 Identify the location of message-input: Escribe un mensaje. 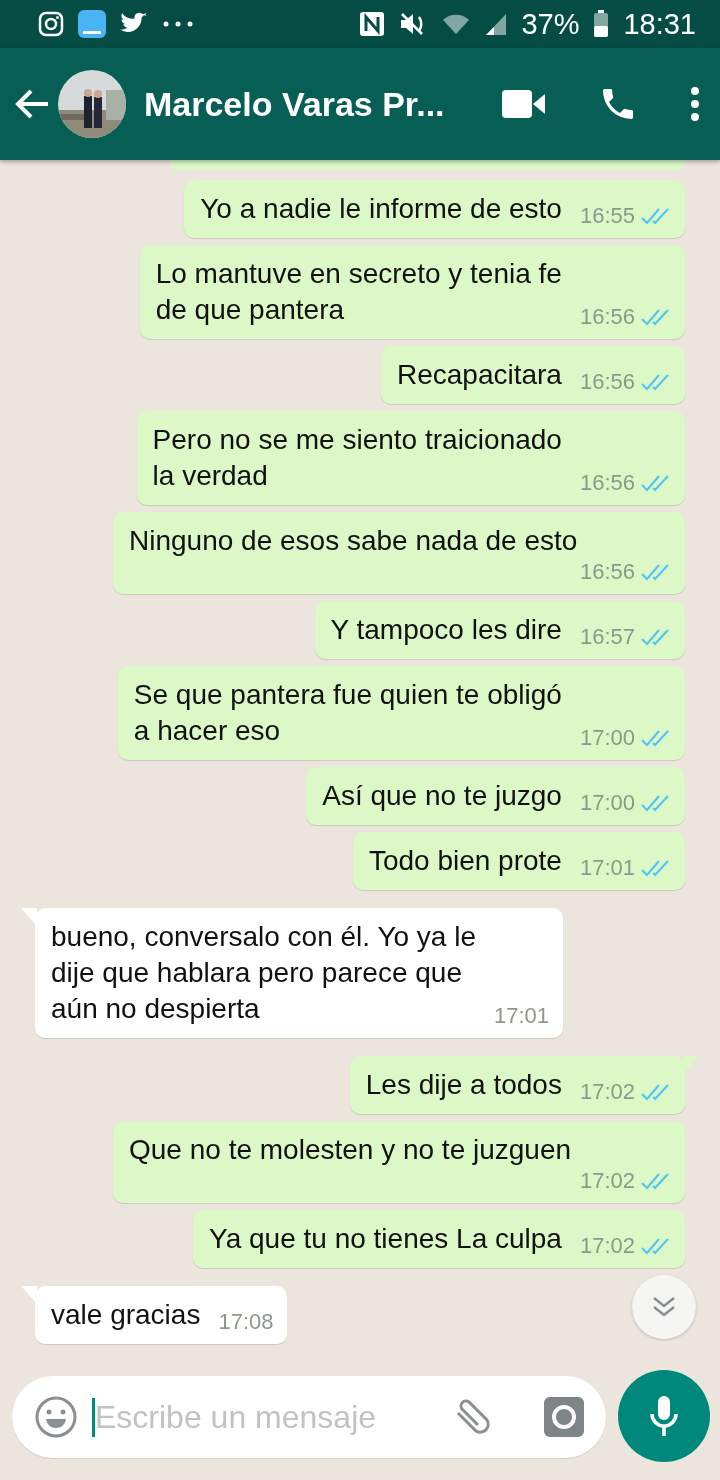
(264, 1417).